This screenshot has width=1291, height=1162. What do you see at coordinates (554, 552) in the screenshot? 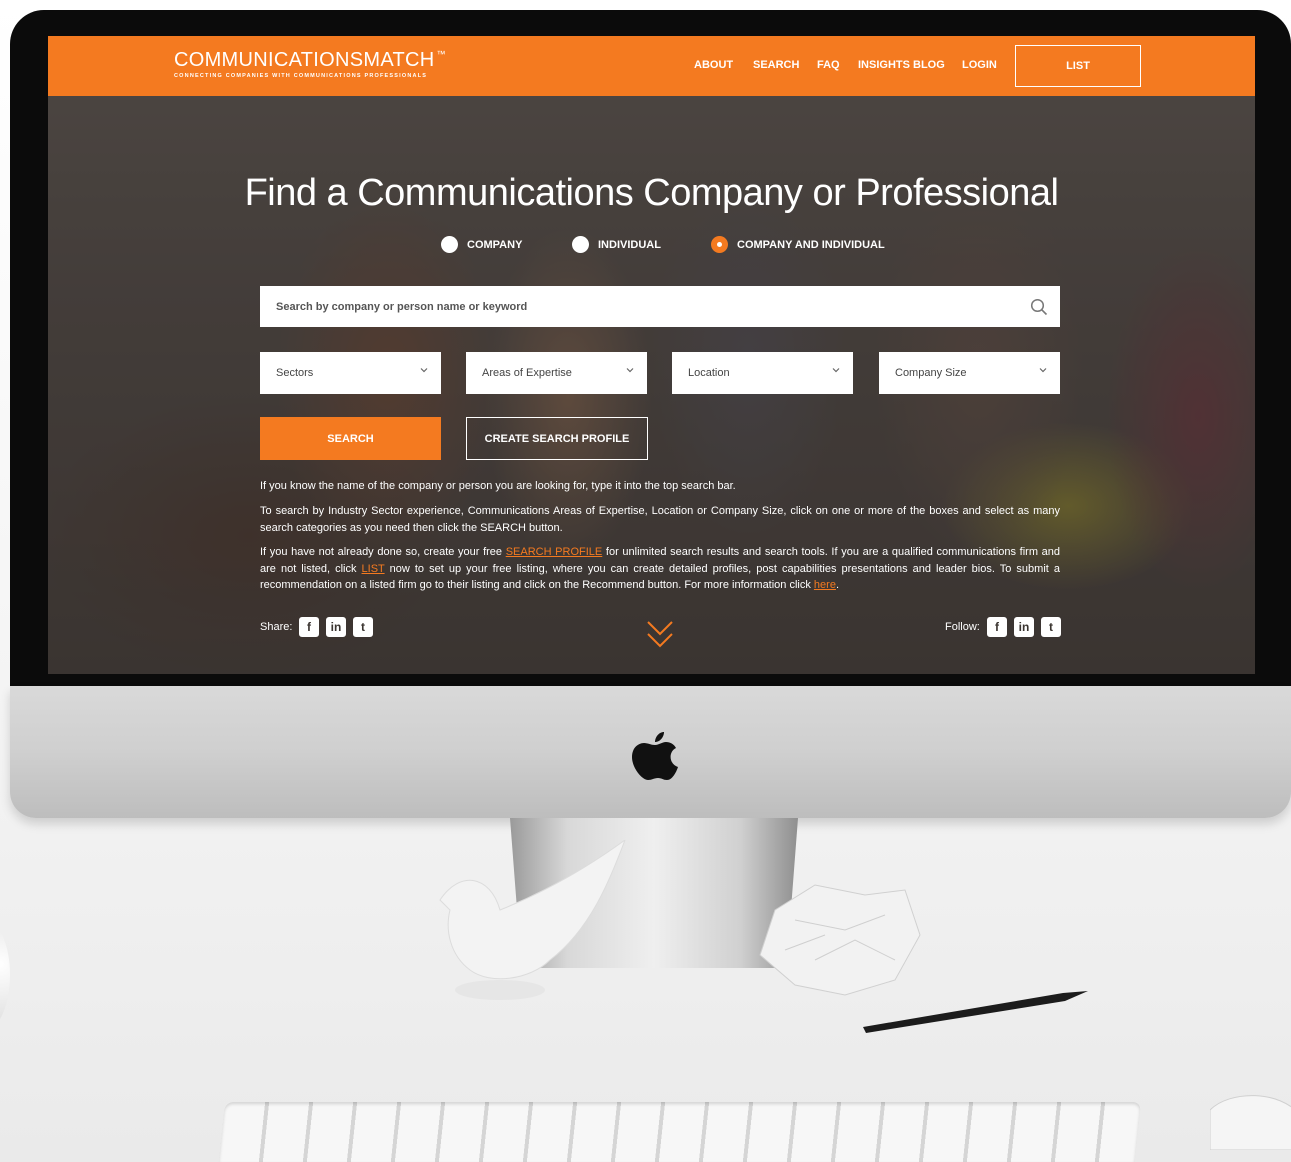
I see `search-profile-link: SEARCH PROFILE` at bounding box center [554, 552].